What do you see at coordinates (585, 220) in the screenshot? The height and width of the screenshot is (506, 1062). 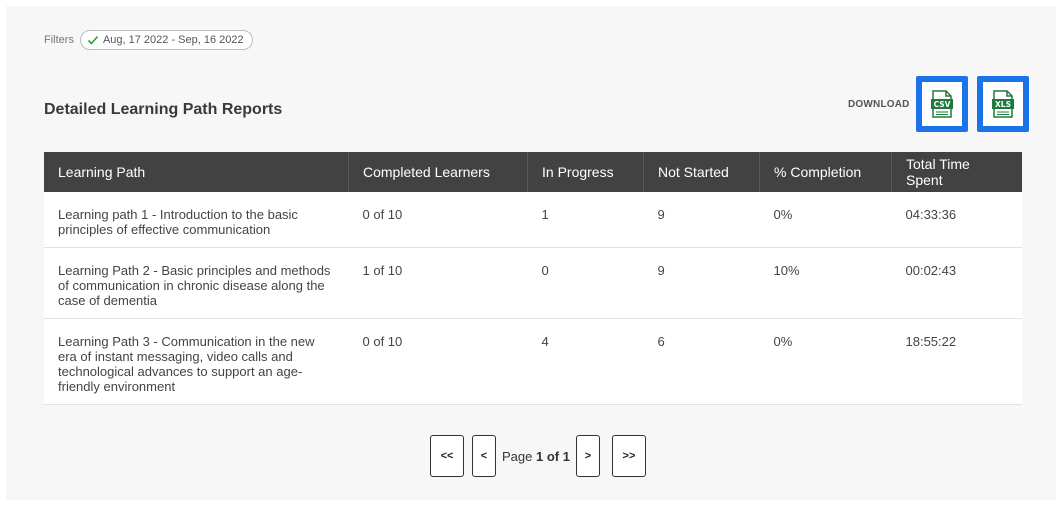 I see `in-progress-cell: 1` at bounding box center [585, 220].